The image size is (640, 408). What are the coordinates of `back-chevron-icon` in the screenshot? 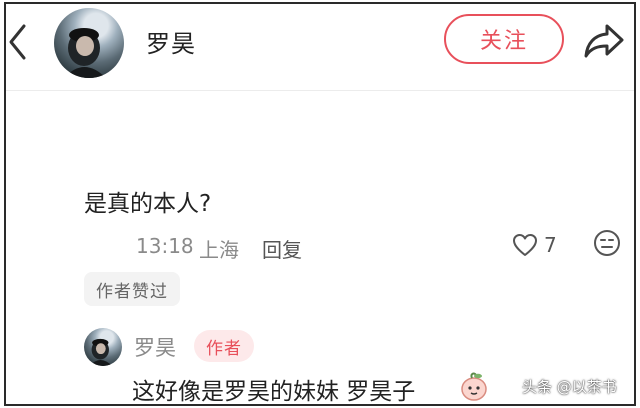 It's located at (17, 42).